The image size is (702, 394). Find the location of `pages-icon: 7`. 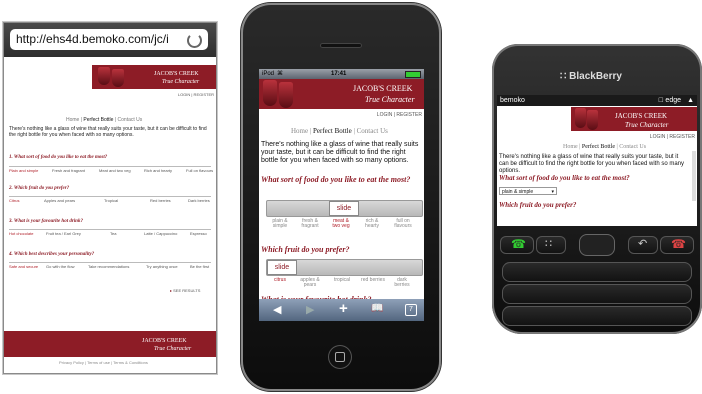

pages-icon: 7 is located at coordinates (411, 310).